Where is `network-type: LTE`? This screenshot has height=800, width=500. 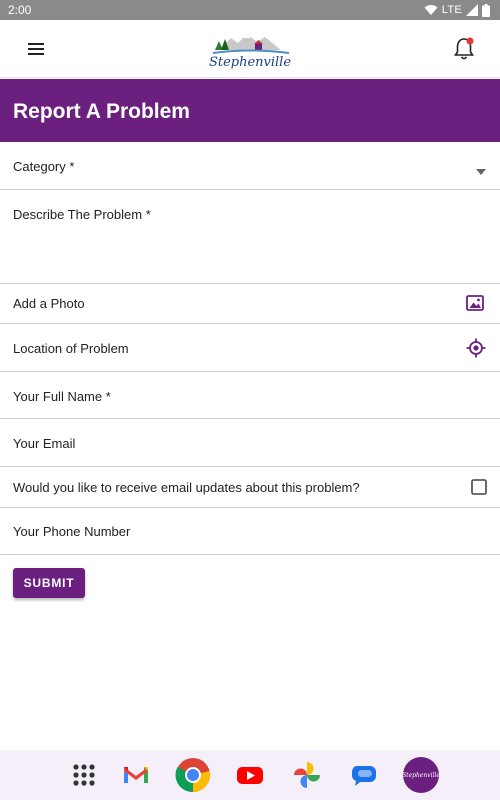
network-type: LTE is located at coordinates (451, 10).